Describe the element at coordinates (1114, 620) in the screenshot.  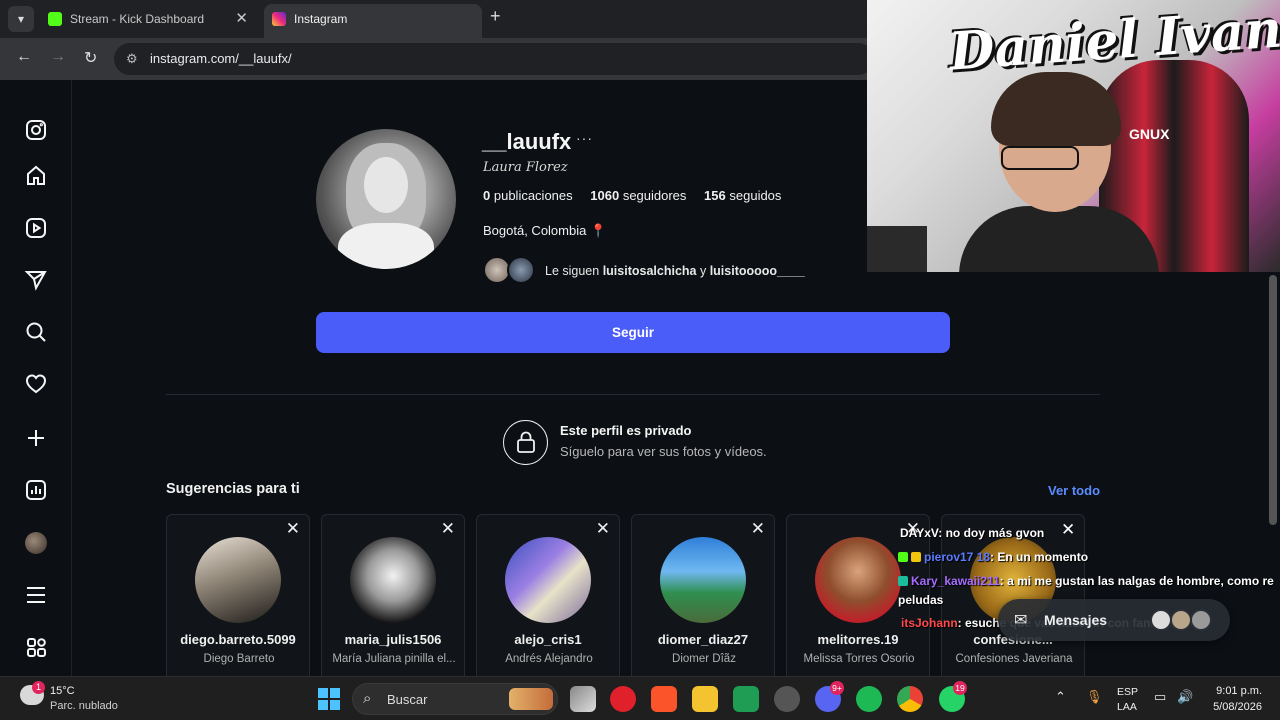
I see `messages-button: ✉ Mensajes` at that location.